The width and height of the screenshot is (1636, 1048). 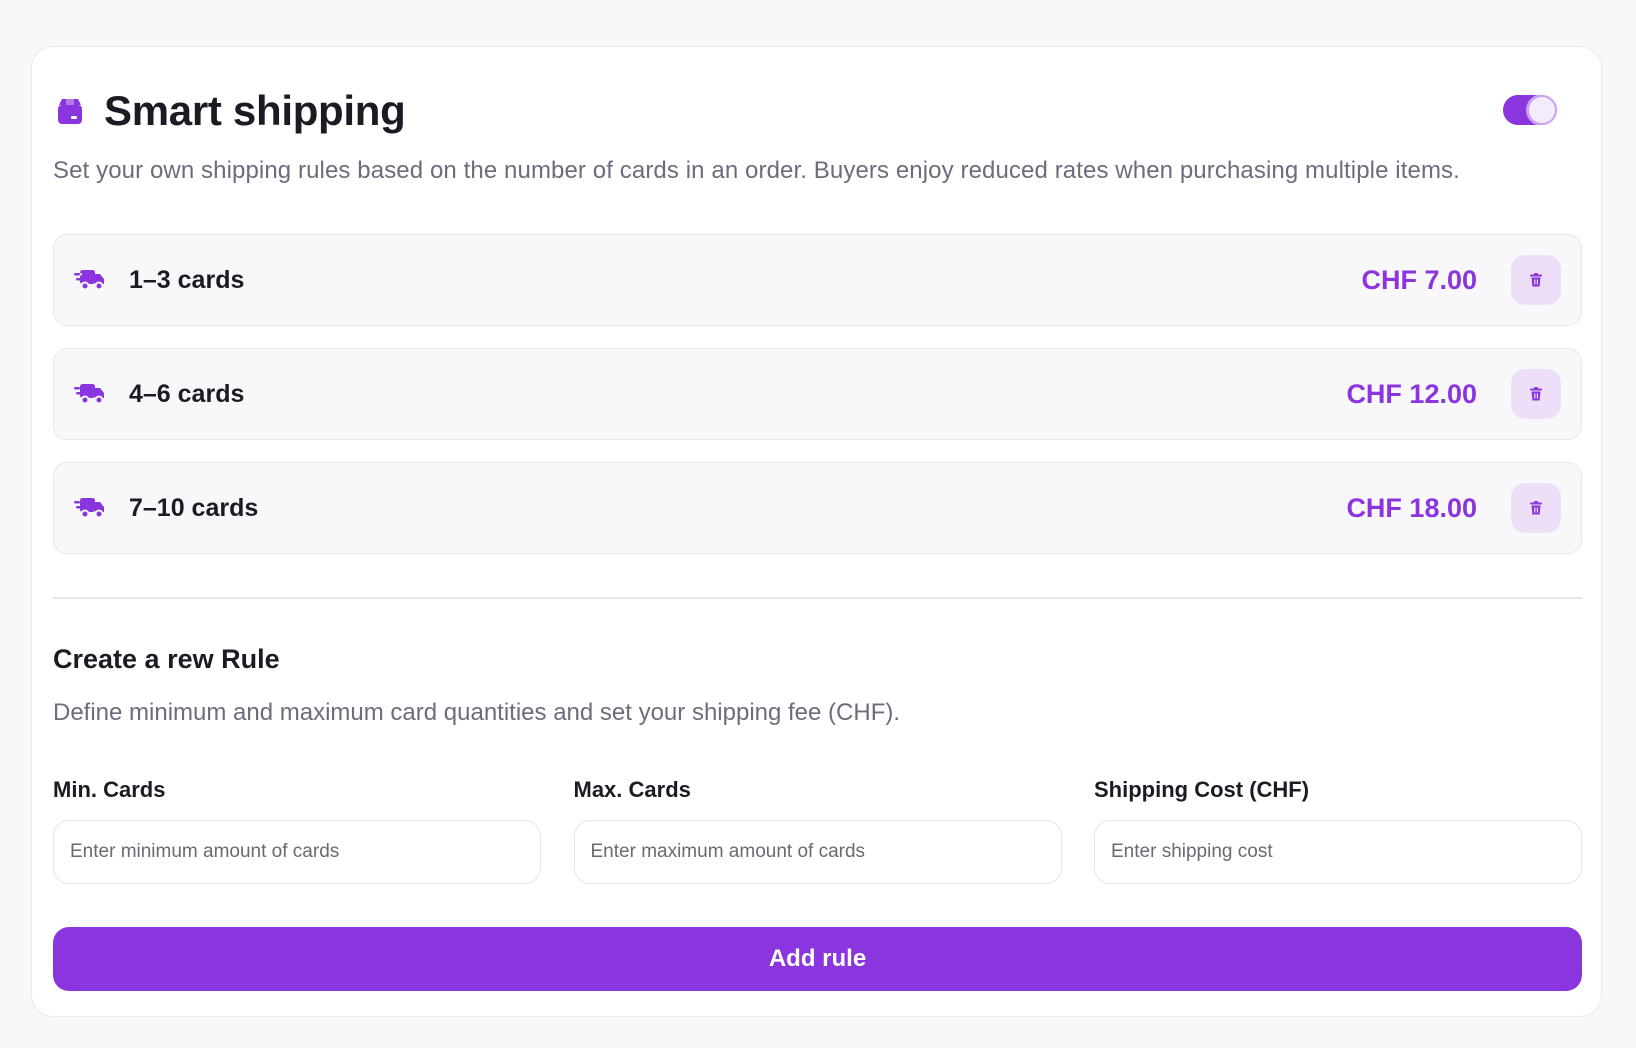 I want to click on card-header: Smart shipping, so click(x=816, y=111).